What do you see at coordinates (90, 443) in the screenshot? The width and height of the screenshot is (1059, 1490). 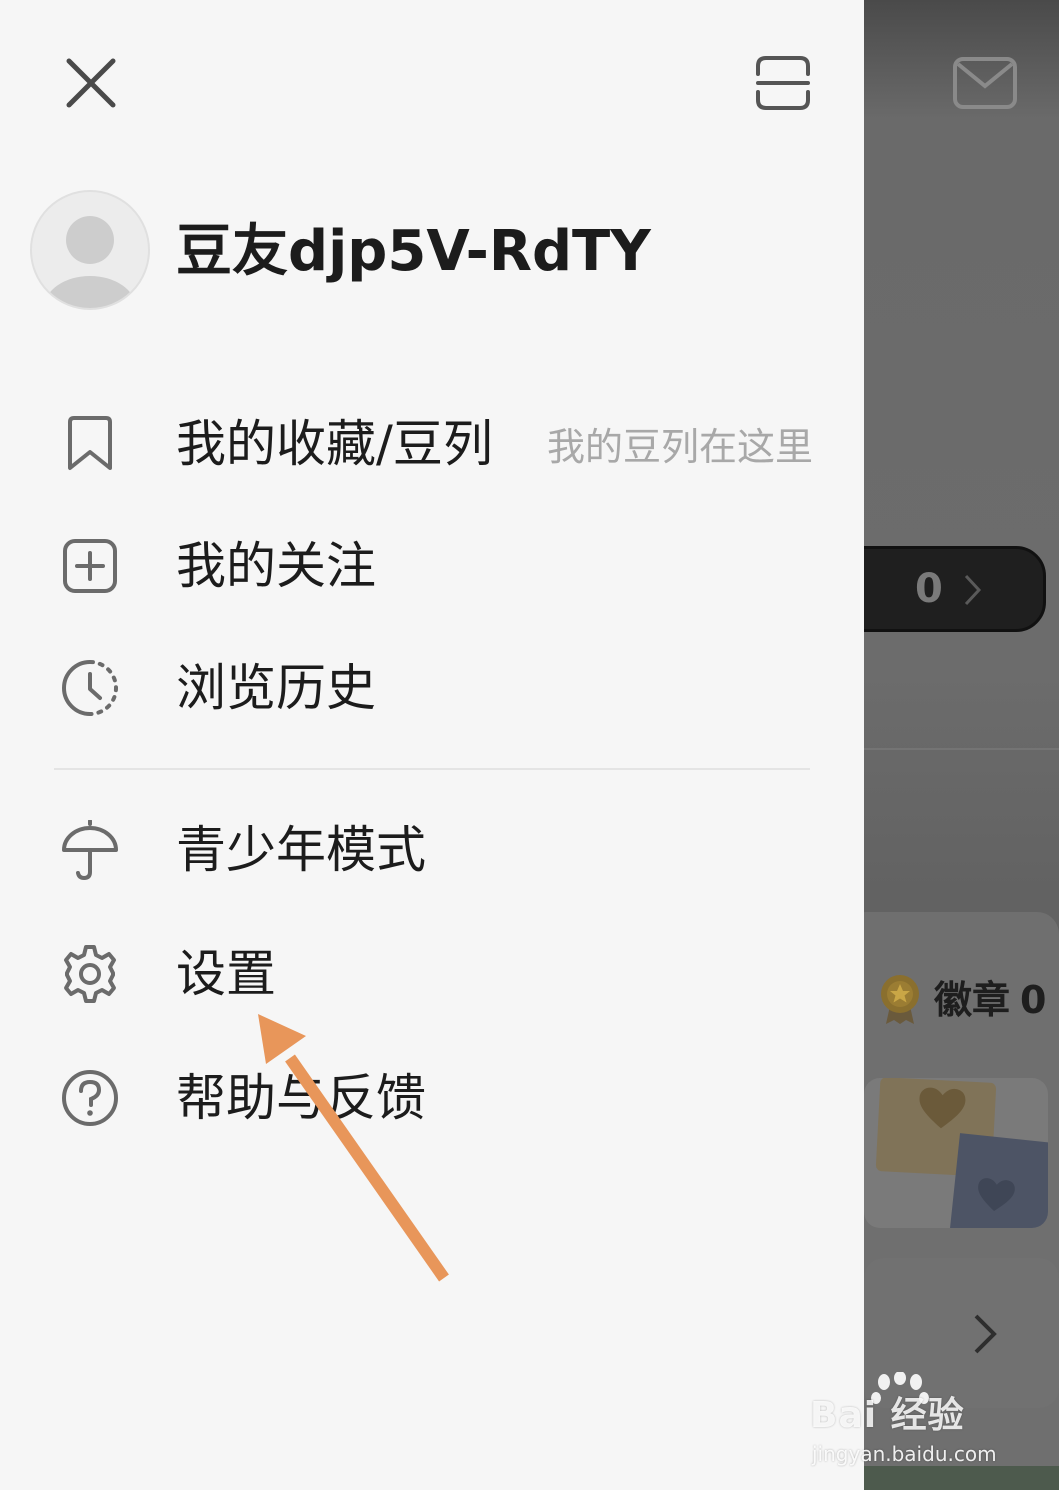 I see `bookmark-icon` at bounding box center [90, 443].